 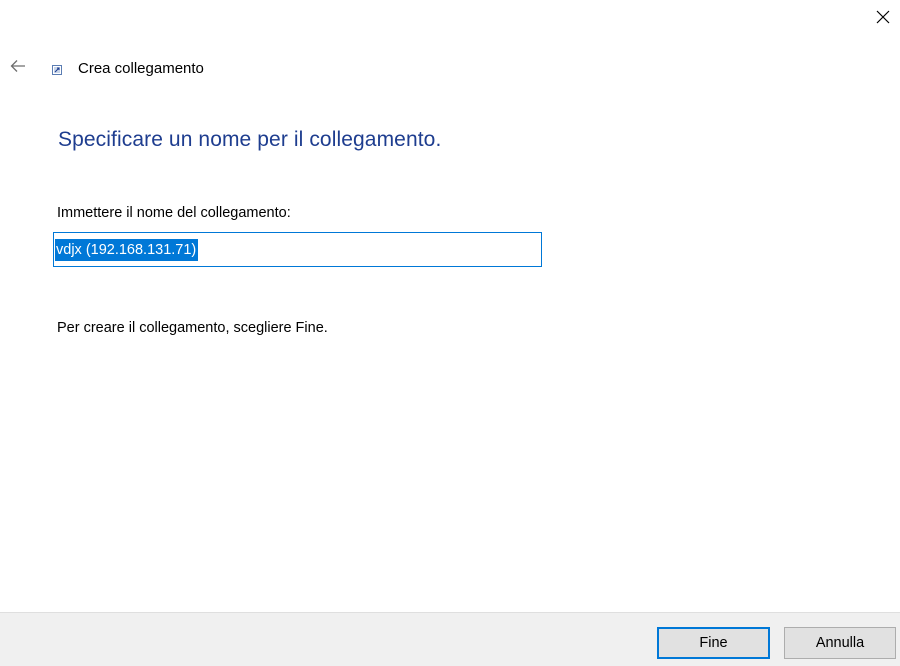 What do you see at coordinates (174, 213) in the screenshot?
I see `shortcut-name-label: Immettere il nome del collegamento:` at bounding box center [174, 213].